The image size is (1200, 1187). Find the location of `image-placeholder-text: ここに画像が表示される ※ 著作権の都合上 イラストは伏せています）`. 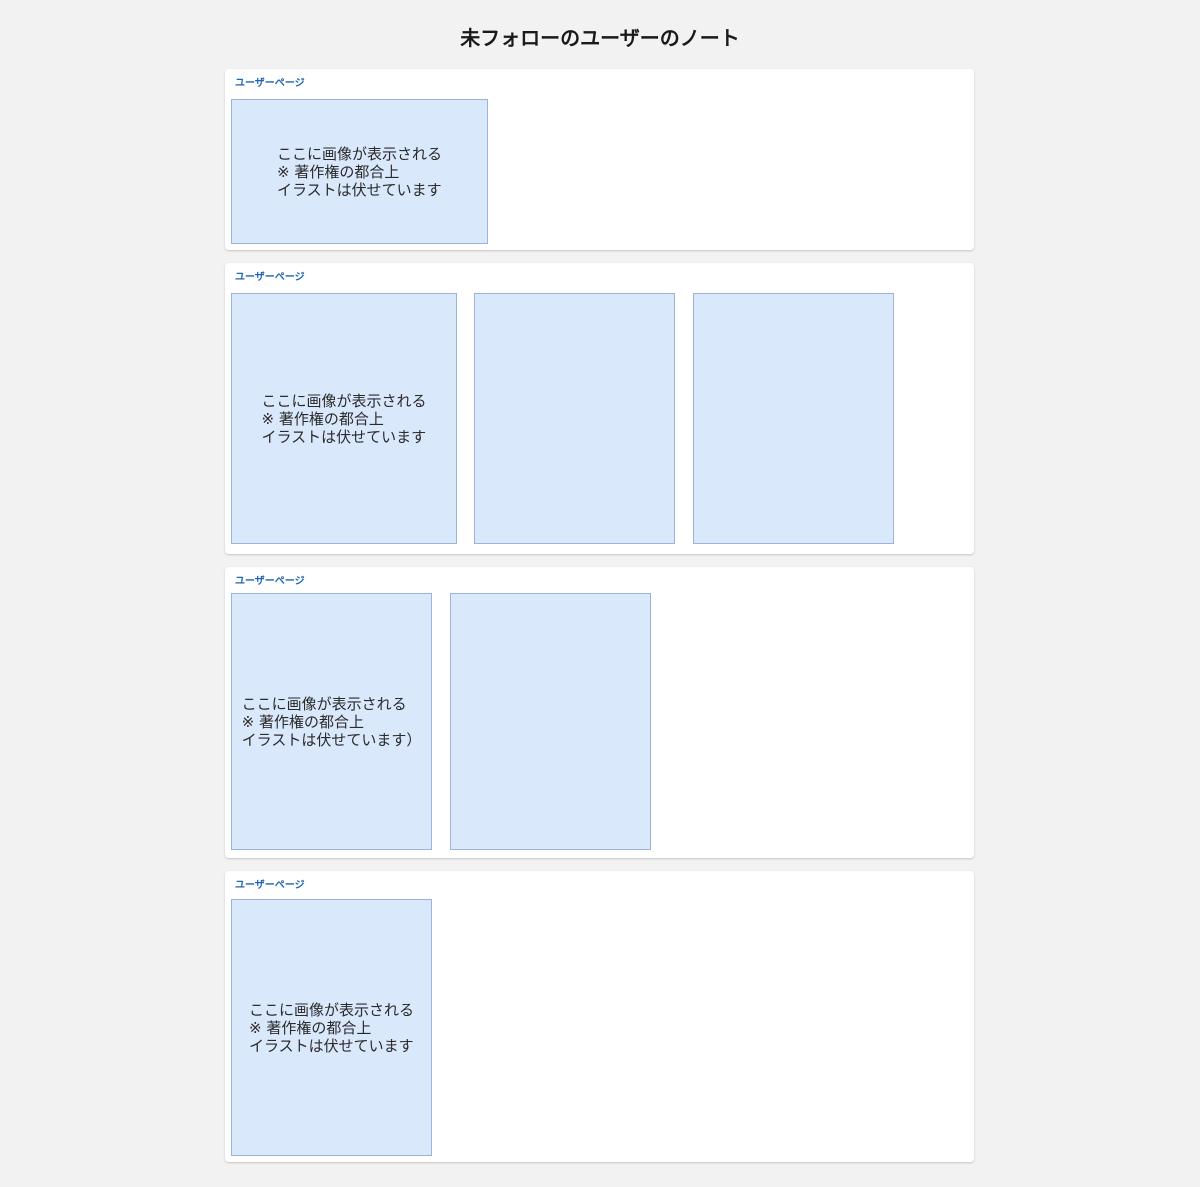

image-placeholder-text: ここに画像が表示される ※ 著作権の都合上 イラストは伏せています） is located at coordinates (331, 721).